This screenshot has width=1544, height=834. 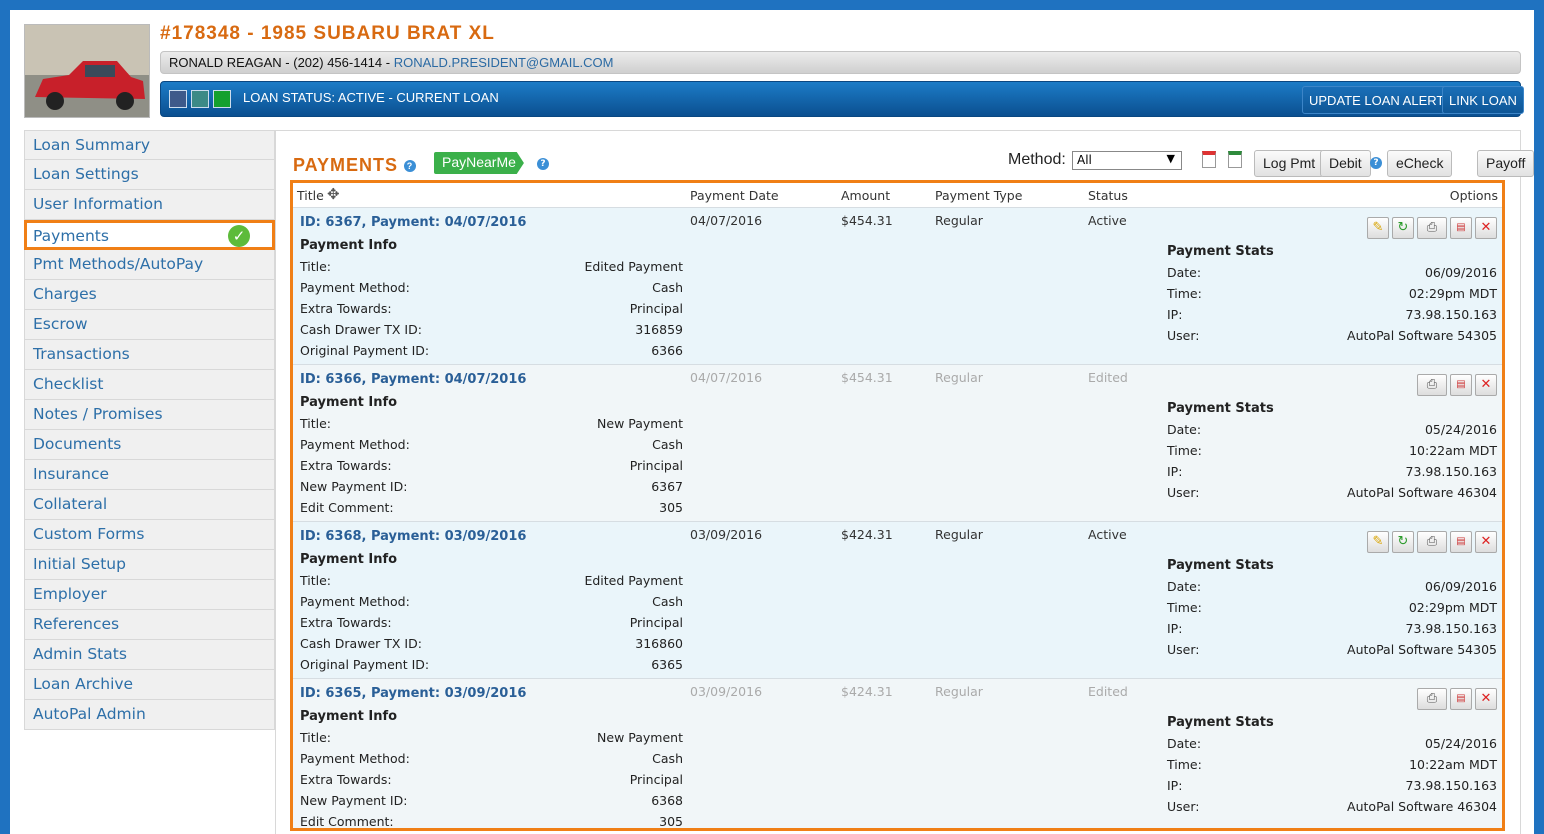 What do you see at coordinates (659, 643) in the screenshot?
I see `payment-info-value: 316860` at bounding box center [659, 643].